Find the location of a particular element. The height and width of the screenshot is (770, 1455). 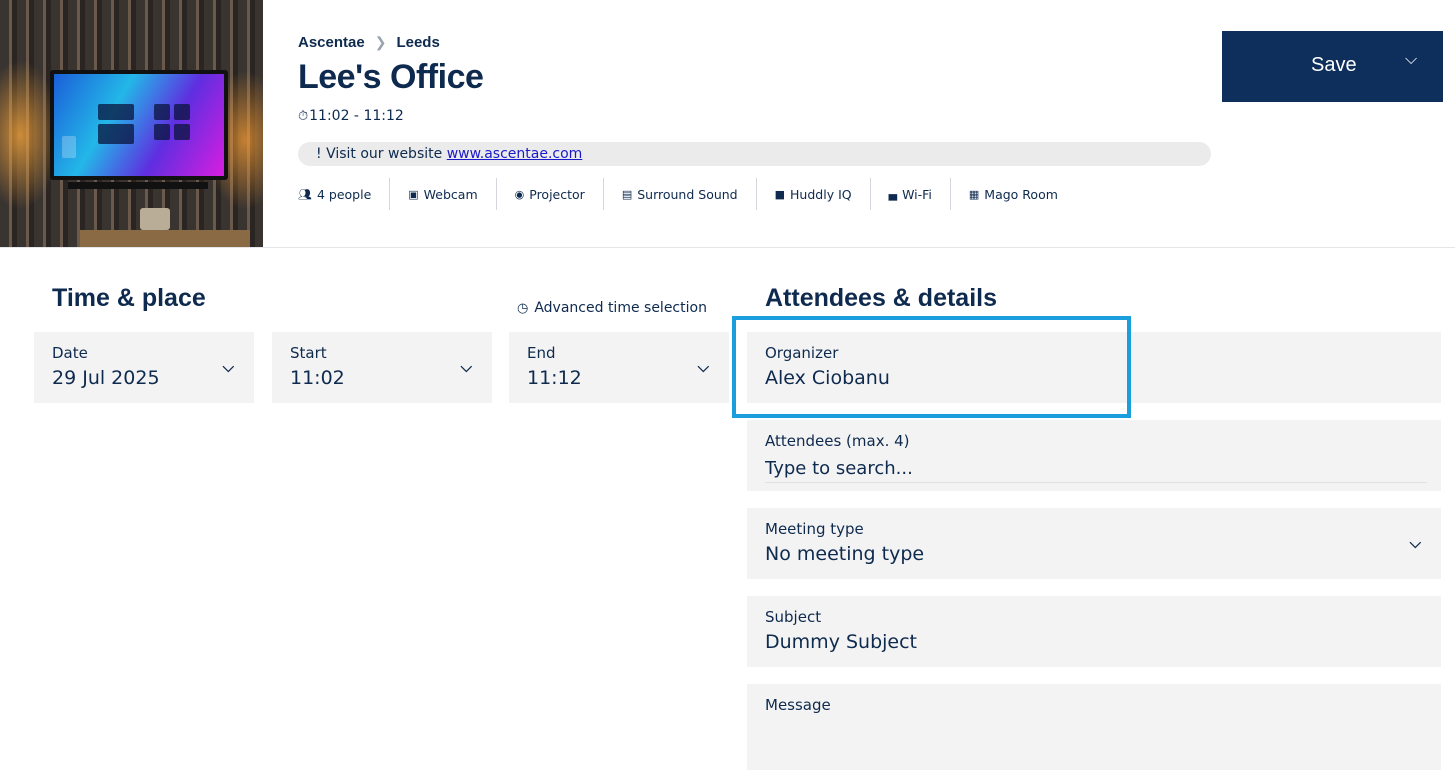

message-field: Message is located at coordinates (1094, 727).